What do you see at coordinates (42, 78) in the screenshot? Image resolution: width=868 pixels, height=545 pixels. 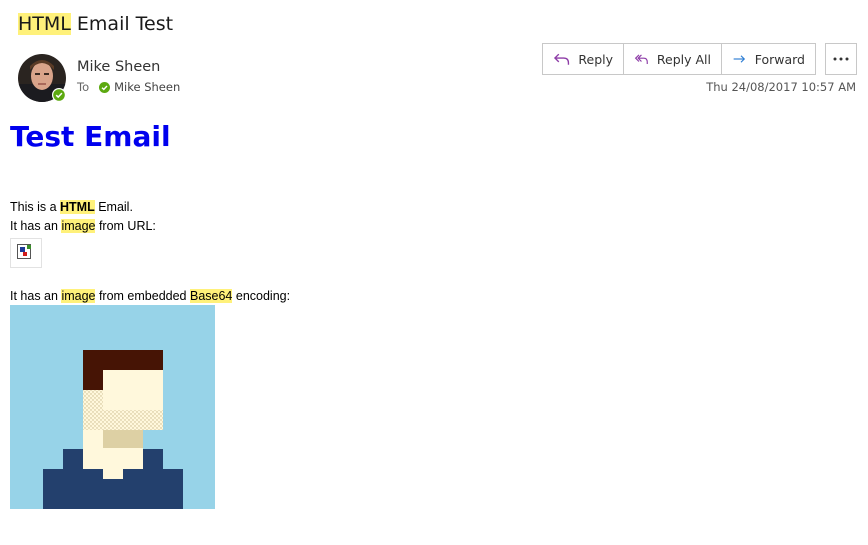 I see `sender-avatar` at bounding box center [42, 78].